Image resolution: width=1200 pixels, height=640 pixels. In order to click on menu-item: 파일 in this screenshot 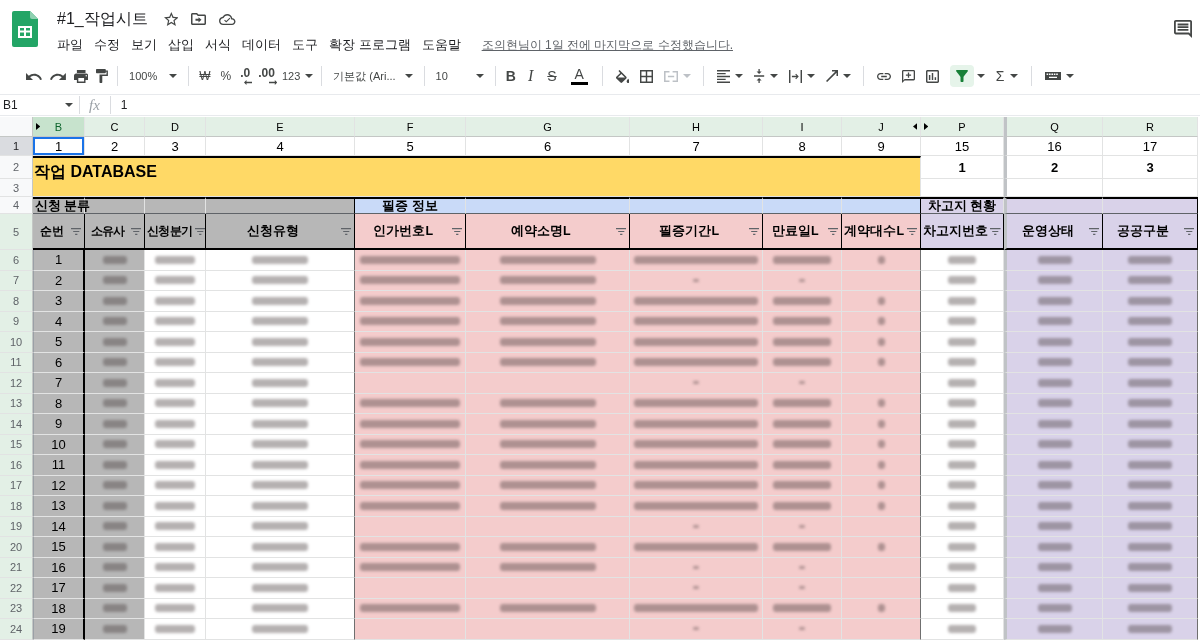, I will do `click(70, 45)`.